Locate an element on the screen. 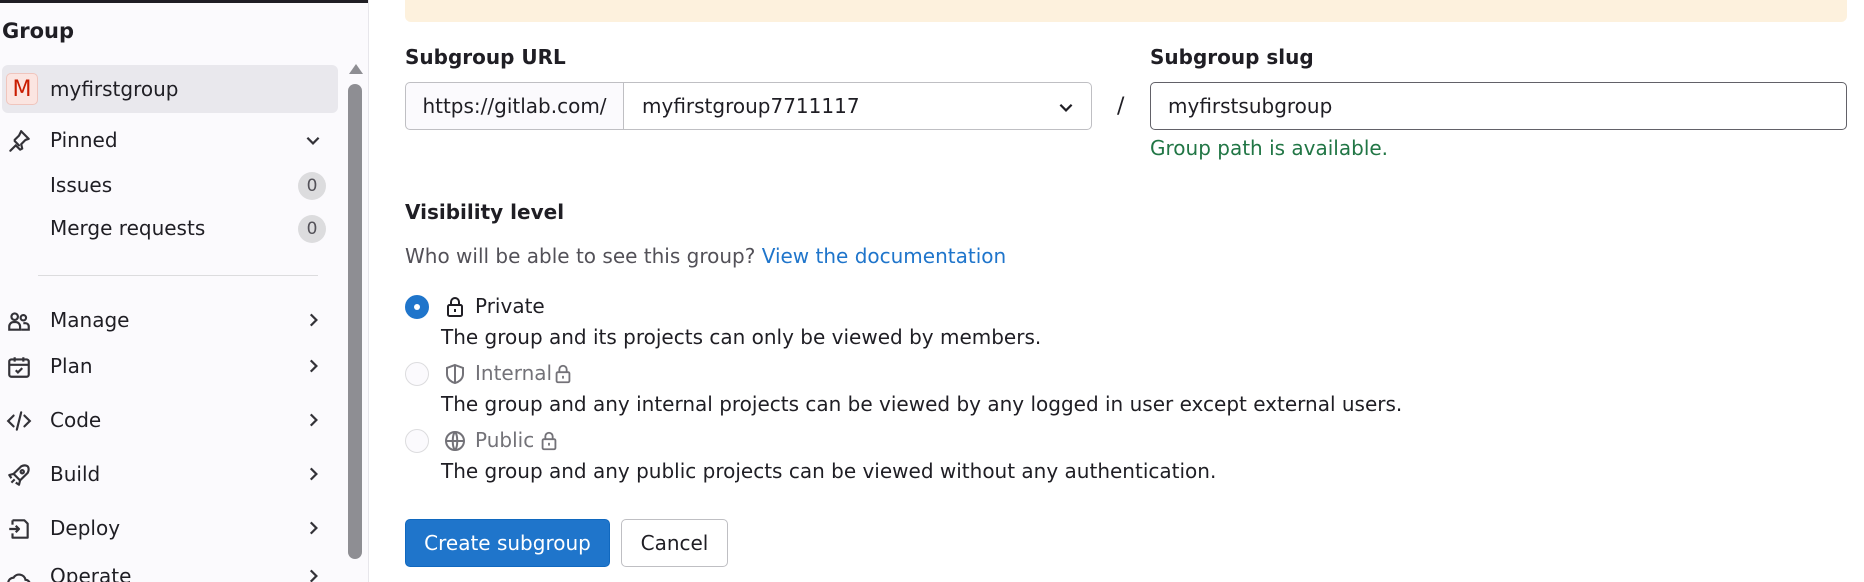 The height and width of the screenshot is (582, 1864). cancel-button: Cancel is located at coordinates (674, 543).